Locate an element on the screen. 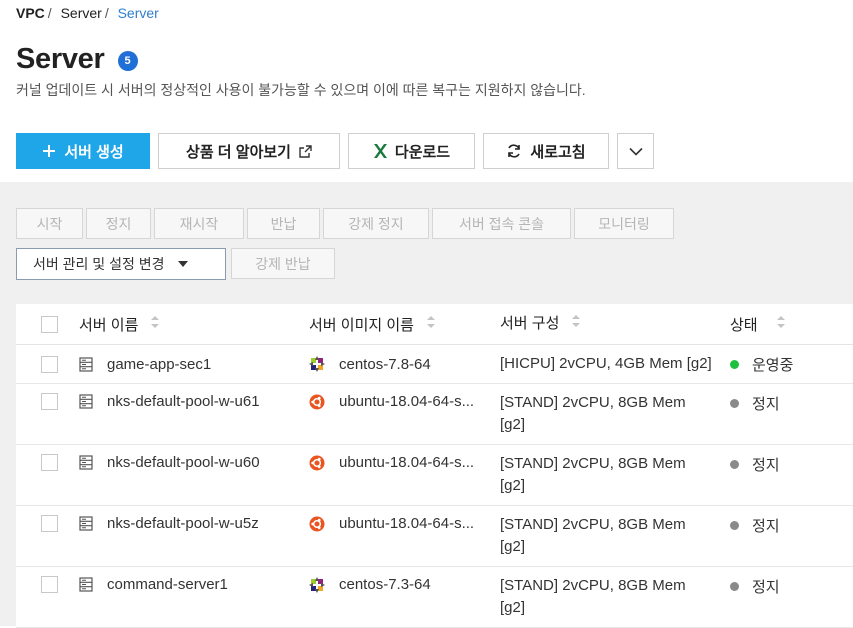 This screenshot has width=853, height=628. more-options-button is located at coordinates (635, 151).